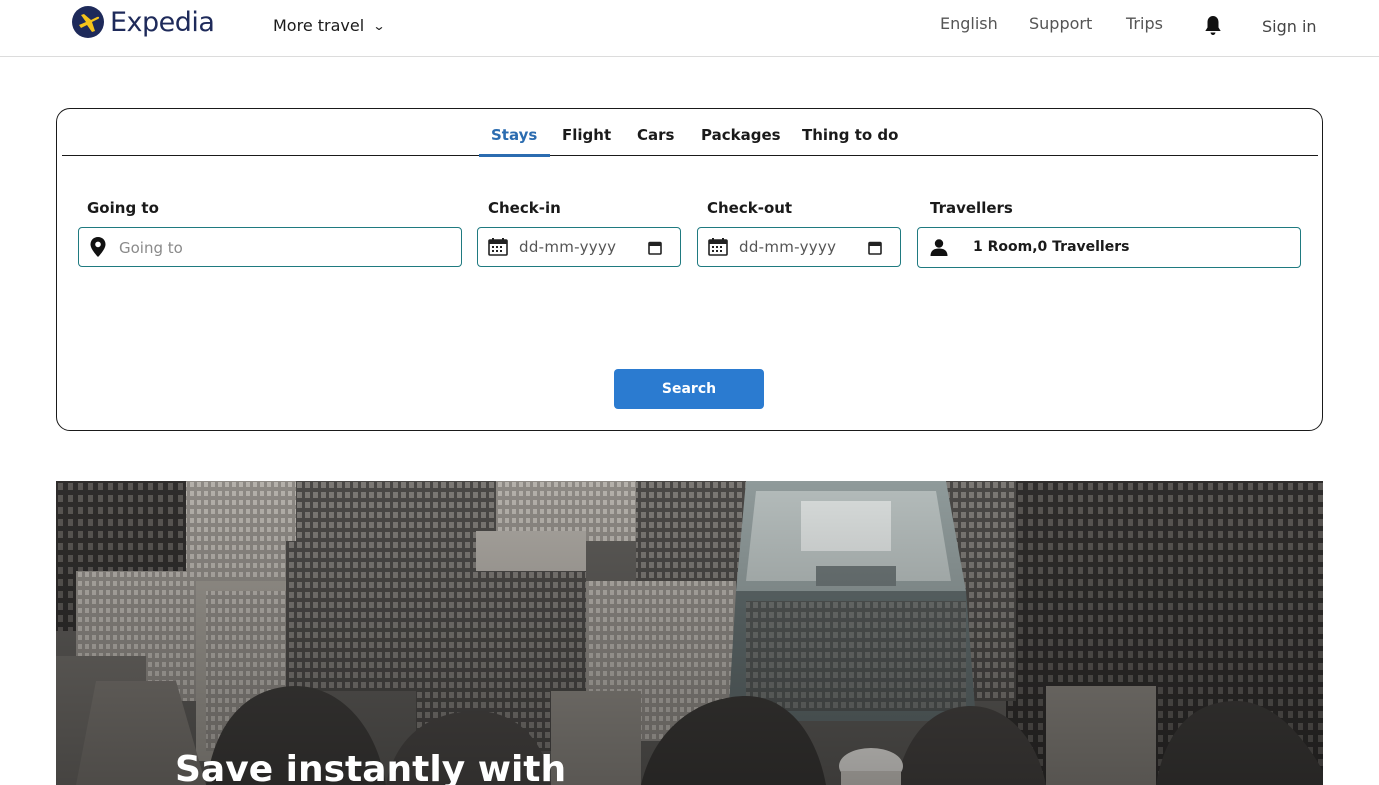 The image size is (1379, 785). Describe the element at coordinates (850, 135) in the screenshot. I see `tab-things-to-do: Thing to do` at that location.